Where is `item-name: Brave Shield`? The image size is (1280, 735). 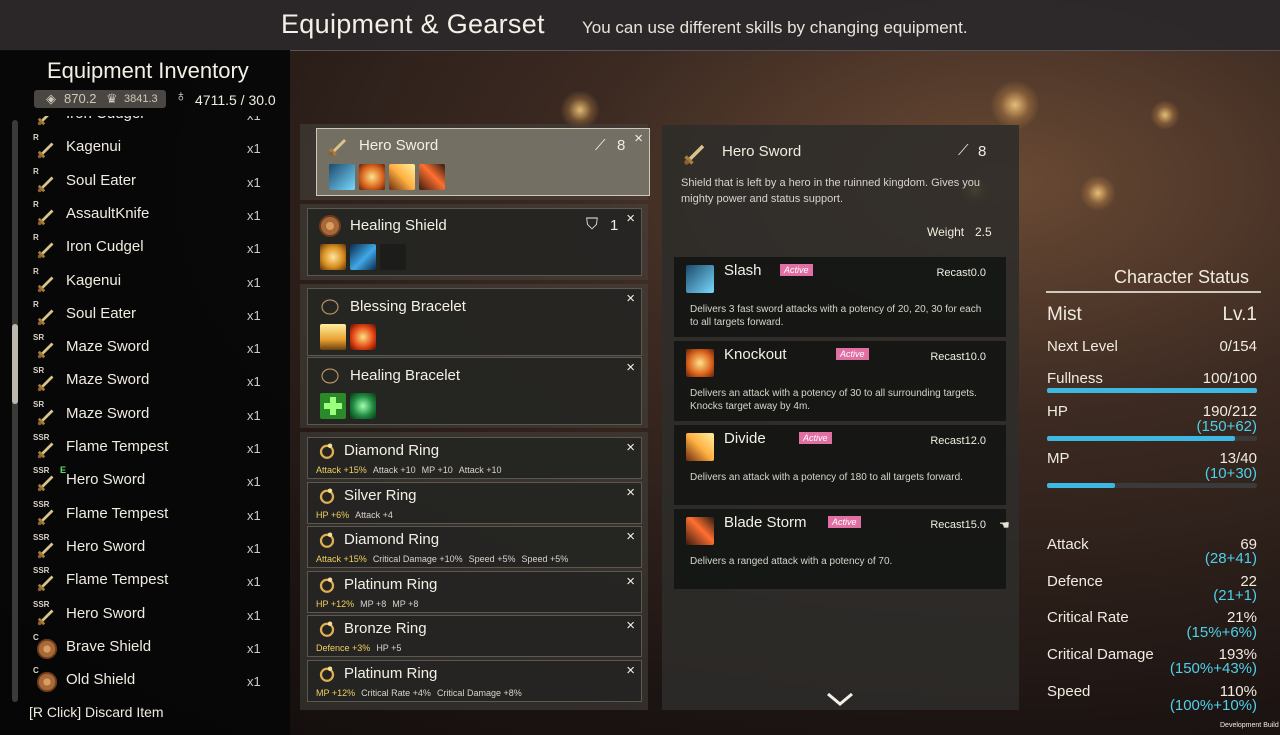
item-name: Brave Shield is located at coordinates (109, 646).